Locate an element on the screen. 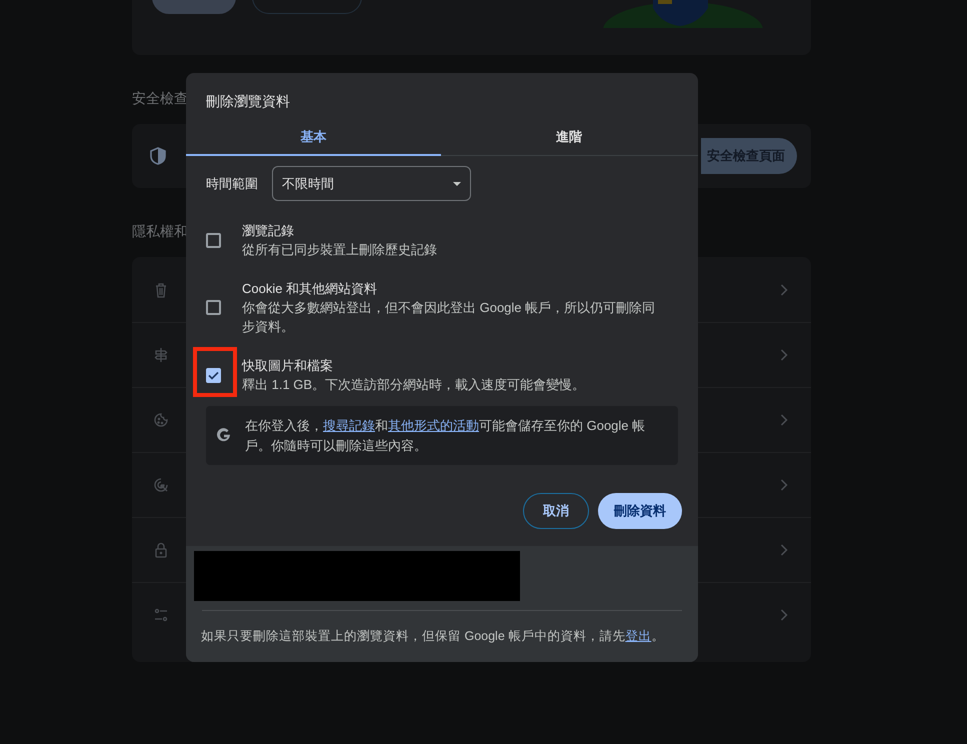 This screenshot has width=967, height=744. time-range-dropdown: 不限時間 is located at coordinates (371, 183).